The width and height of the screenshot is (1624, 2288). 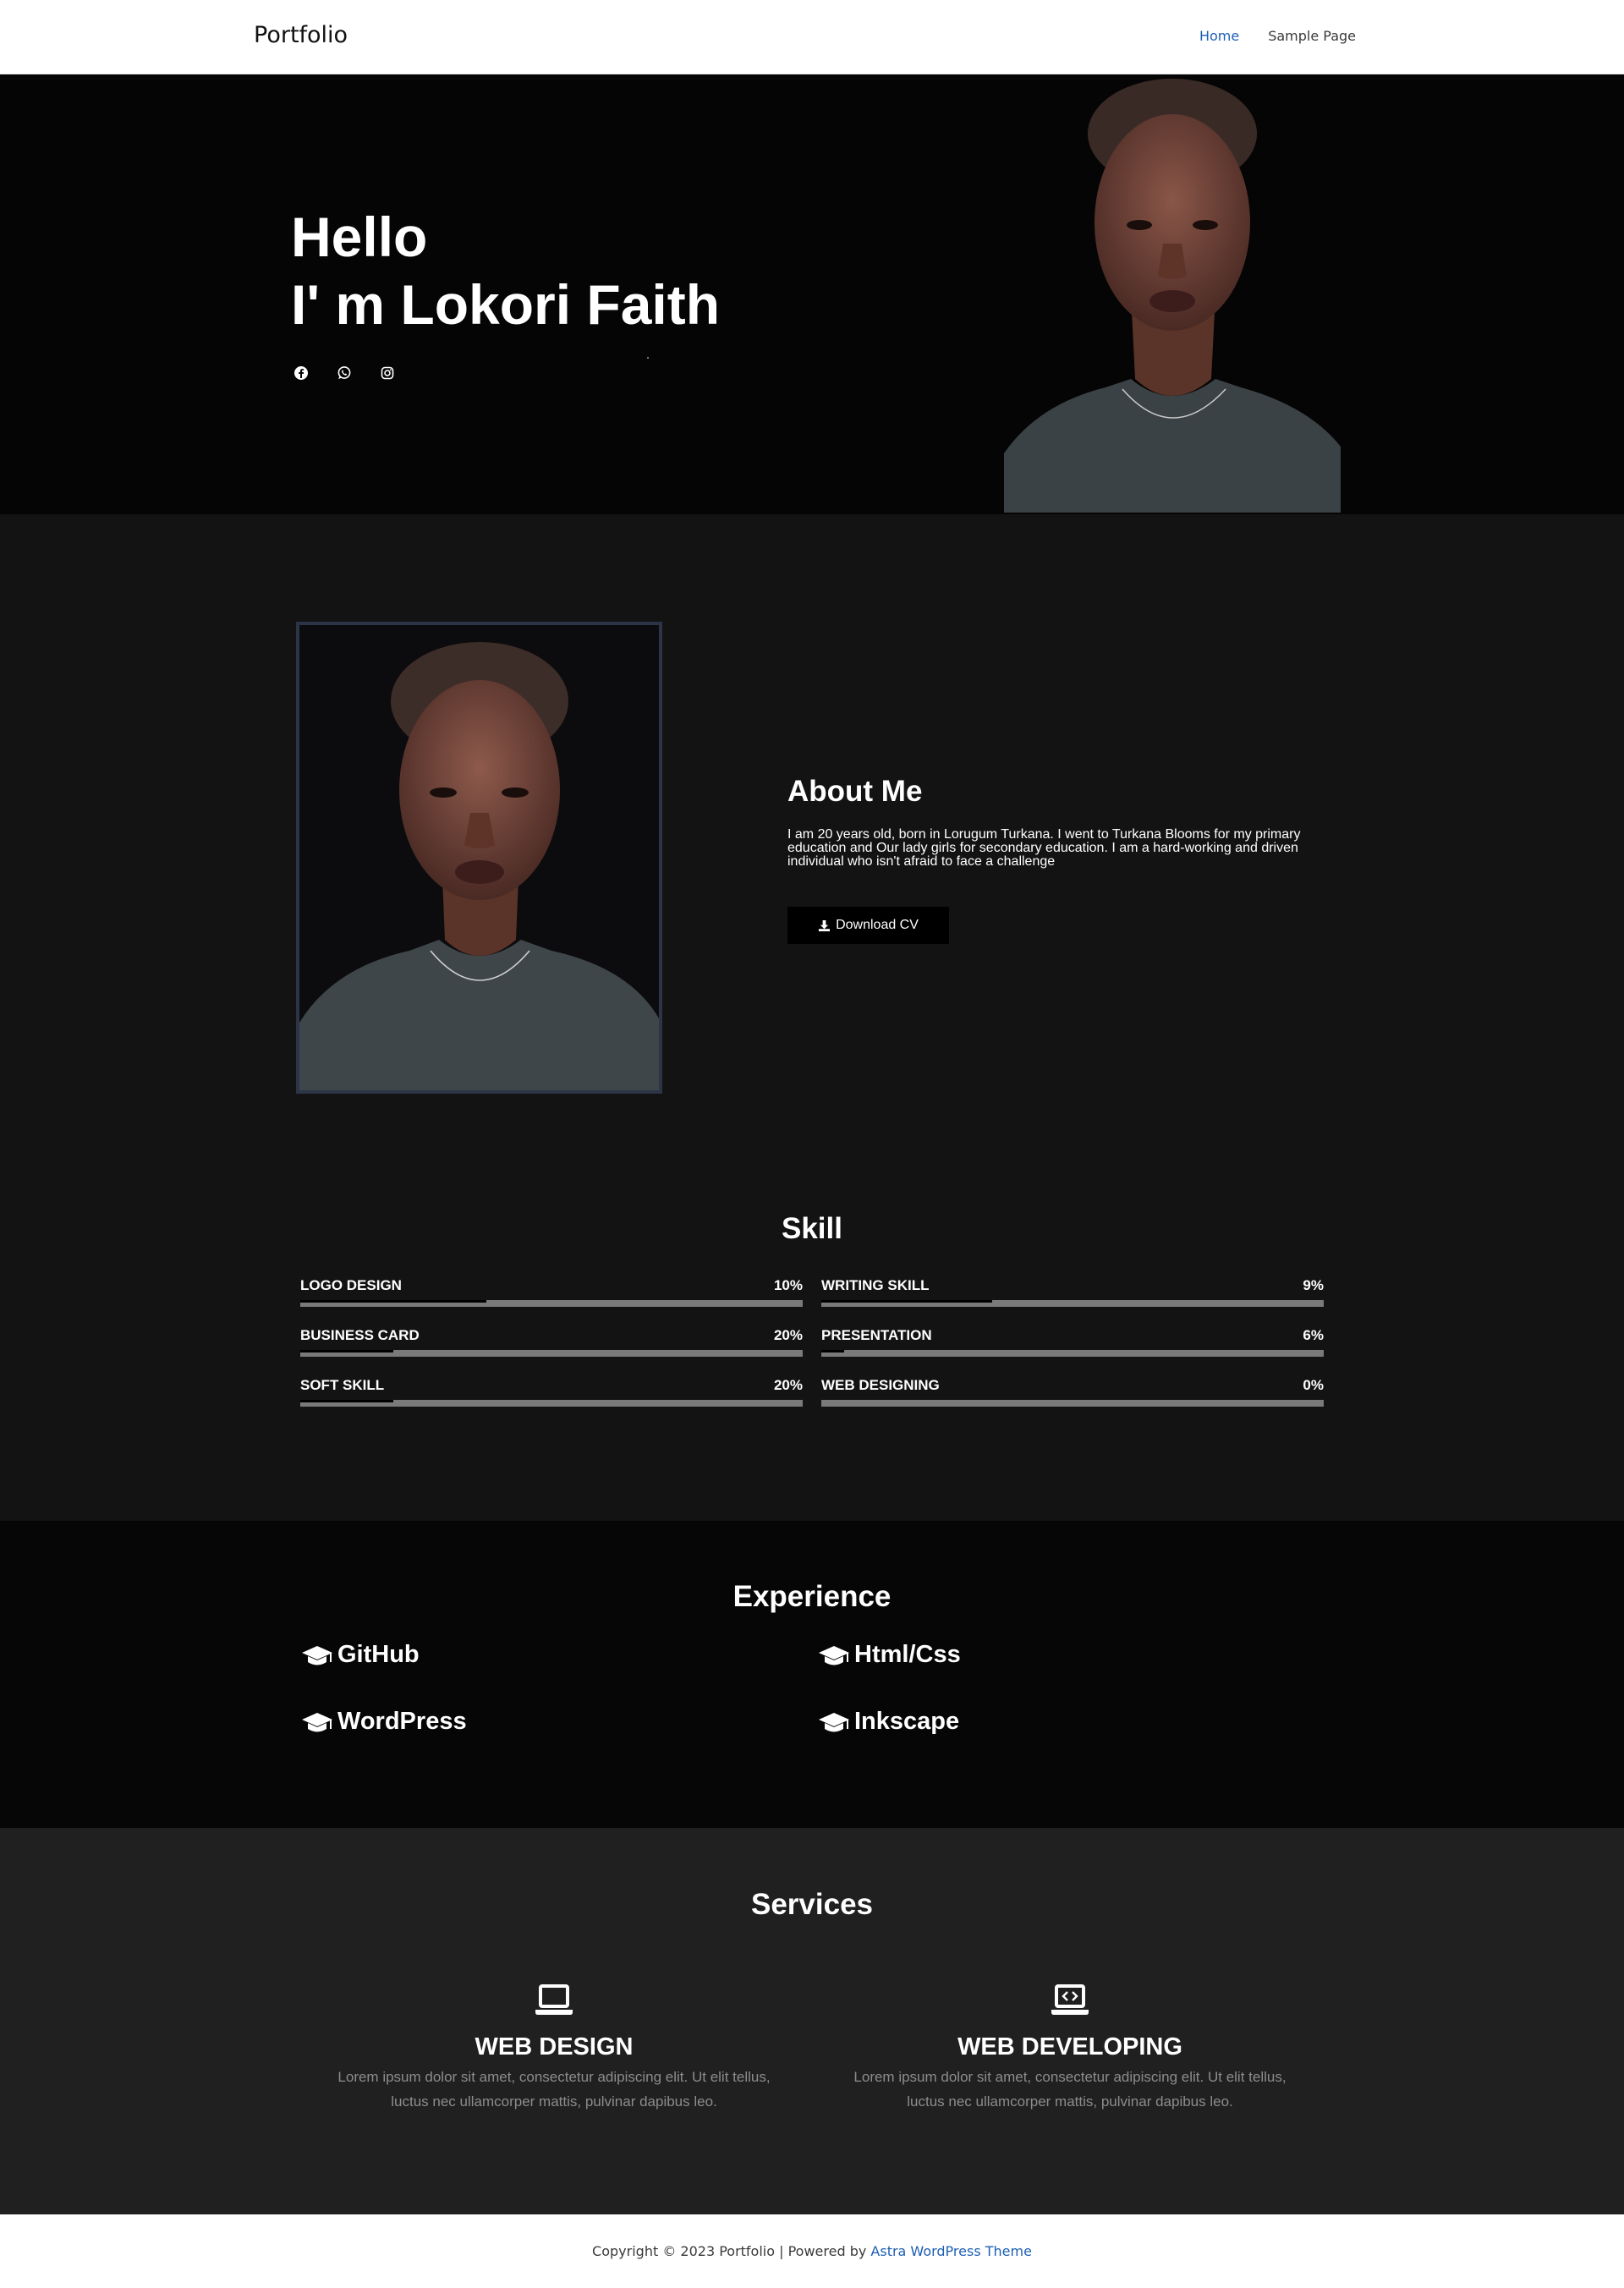 I want to click on site-title-link: Portfolio, so click(x=301, y=35).